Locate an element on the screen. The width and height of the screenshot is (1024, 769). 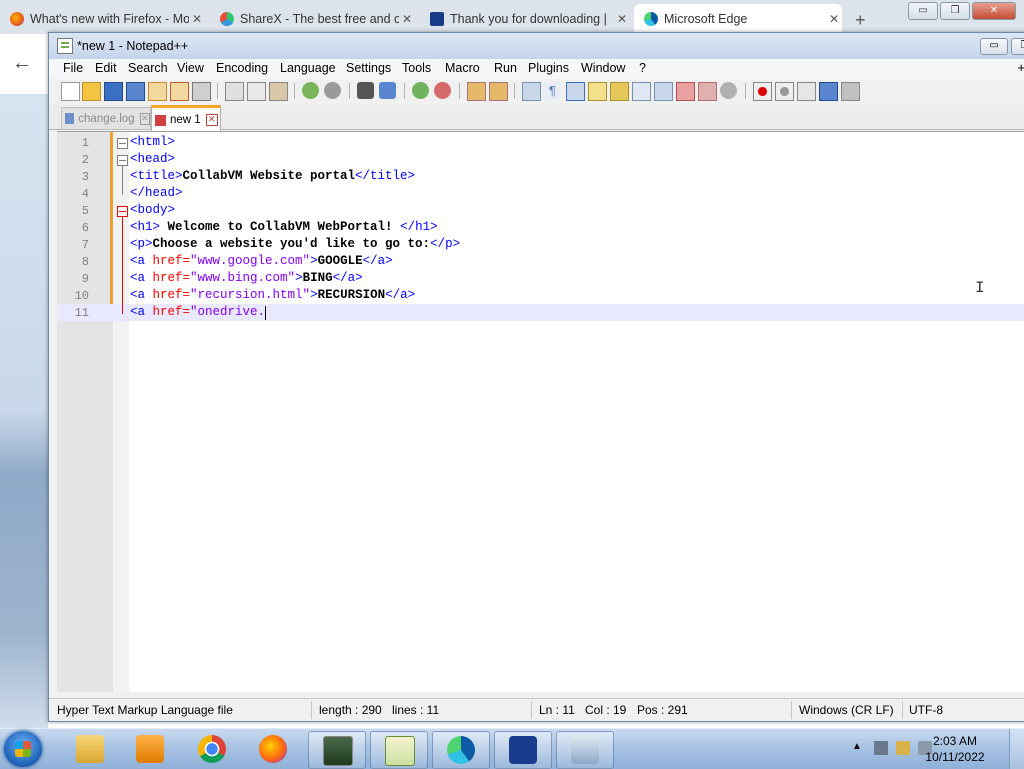
start-button is located at coordinates (23, 749).